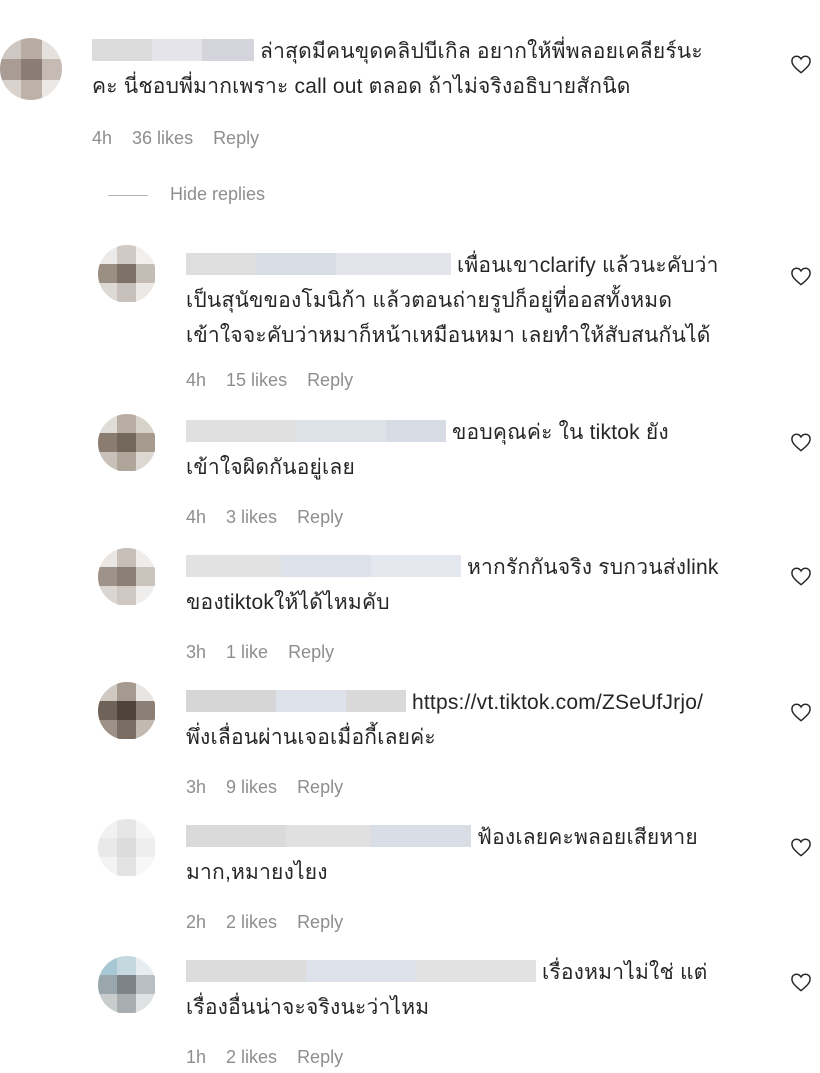 This screenshot has height=1073, width=820. Describe the element at coordinates (218, 194) in the screenshot. I see `hide-replies-label: Hide replies` at that location.